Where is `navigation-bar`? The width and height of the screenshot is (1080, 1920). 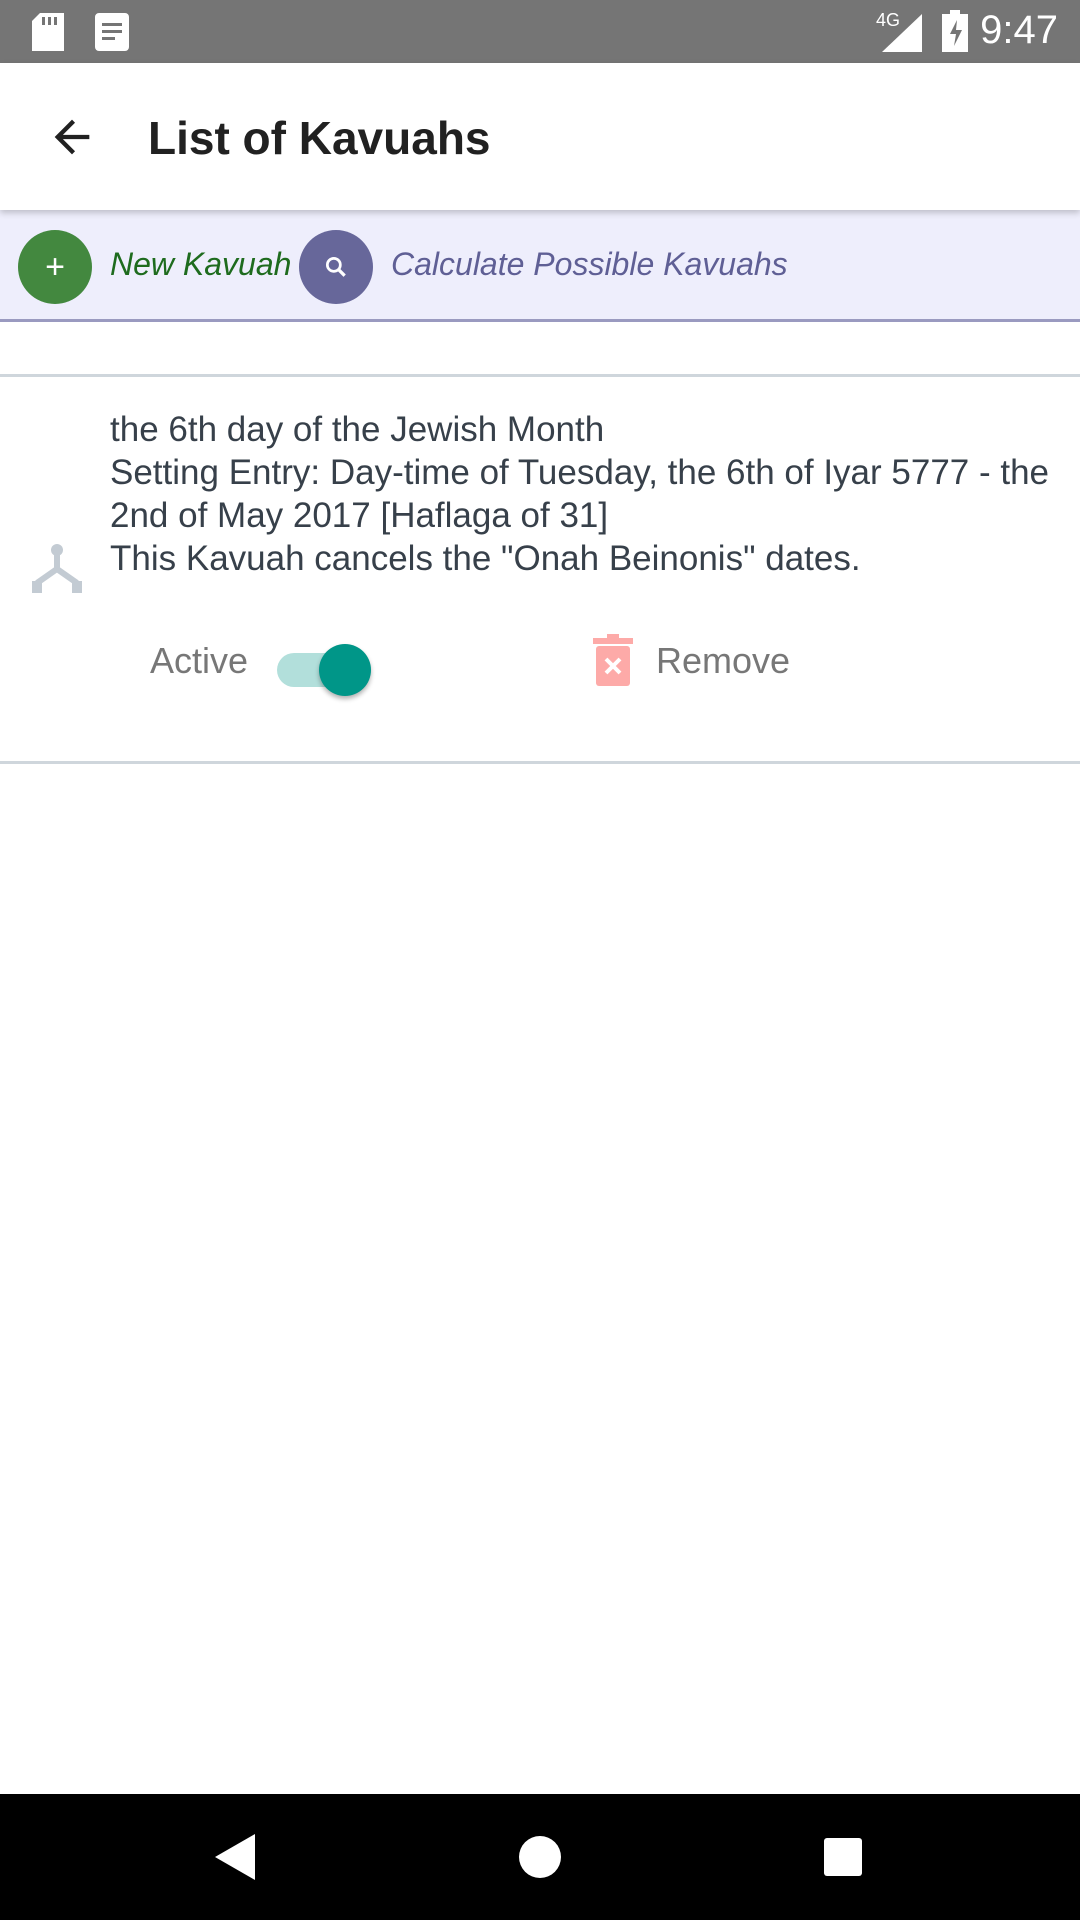
navigation-bar is located at coordinates (540, 1857).